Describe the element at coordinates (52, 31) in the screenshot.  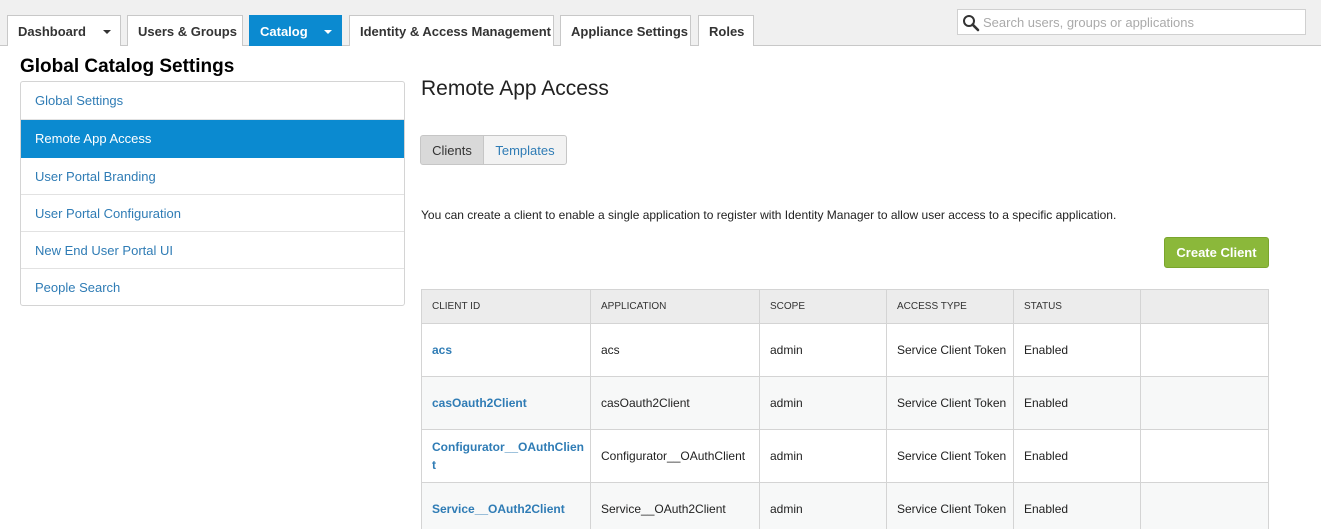
I see `tab-dashboard-label: Dashboard` at that location.